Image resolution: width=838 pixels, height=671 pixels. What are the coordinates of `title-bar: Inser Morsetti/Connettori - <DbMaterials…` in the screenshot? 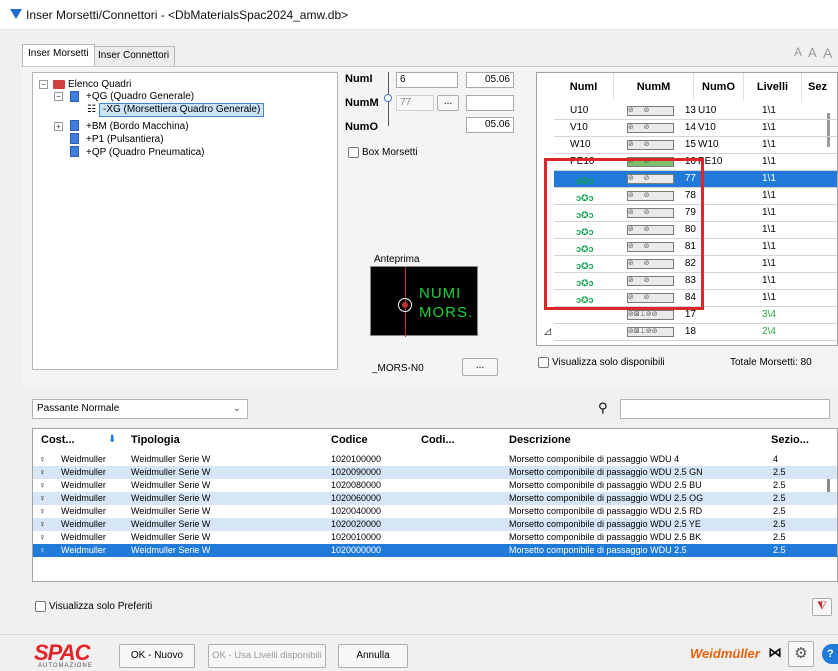 It's located at (419, 15).